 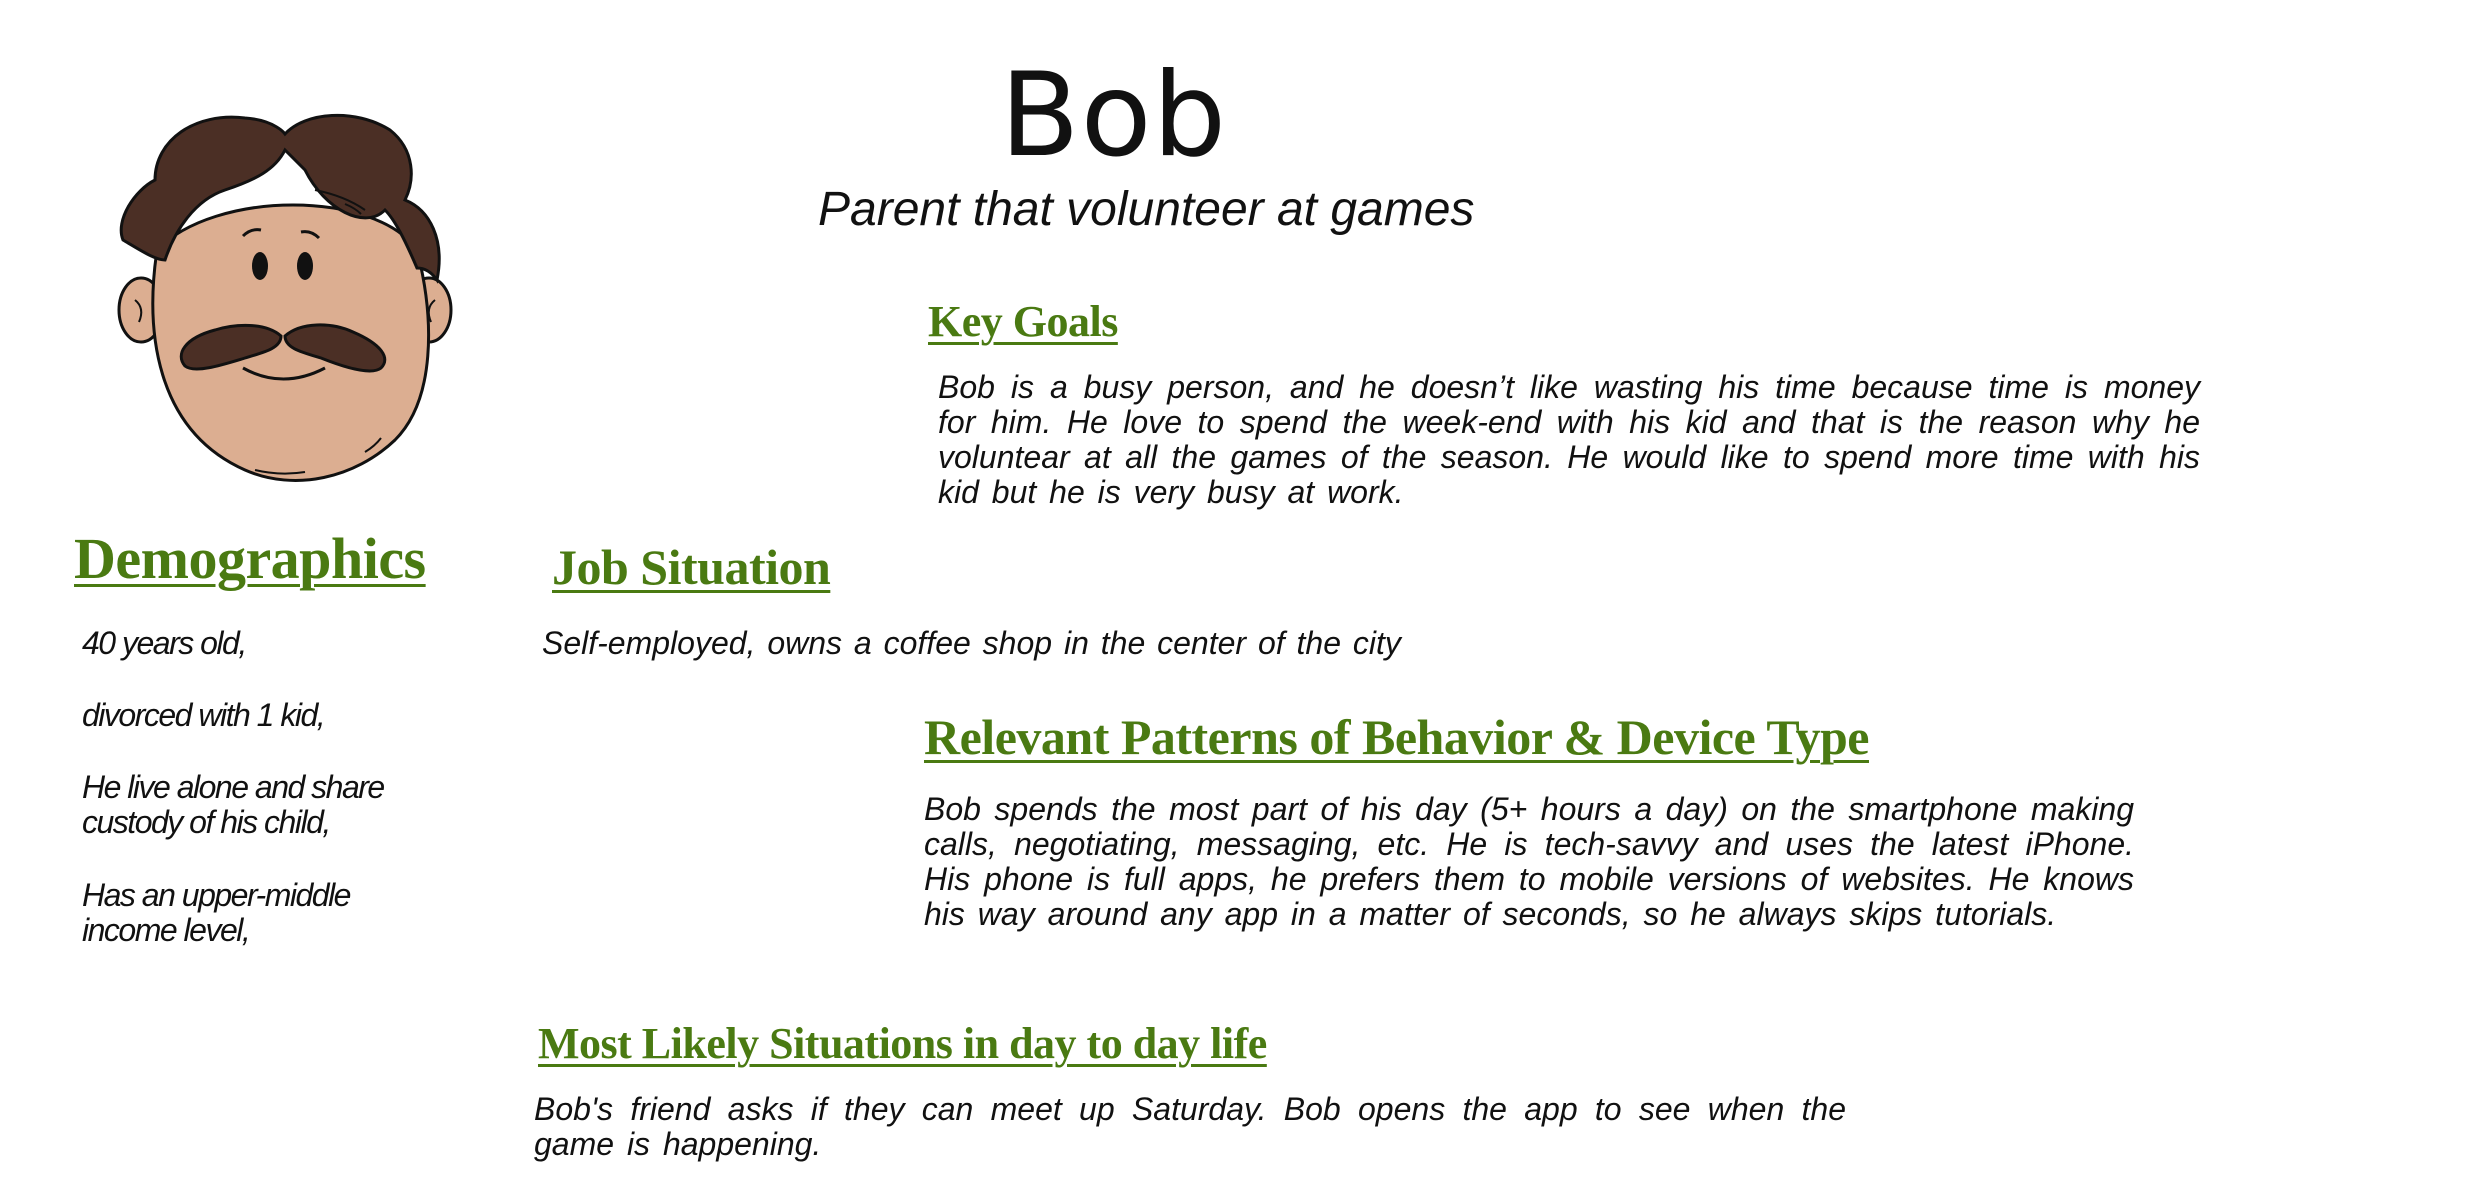 I want to click on persona-name: Bob, so click(x=1114, y=115).